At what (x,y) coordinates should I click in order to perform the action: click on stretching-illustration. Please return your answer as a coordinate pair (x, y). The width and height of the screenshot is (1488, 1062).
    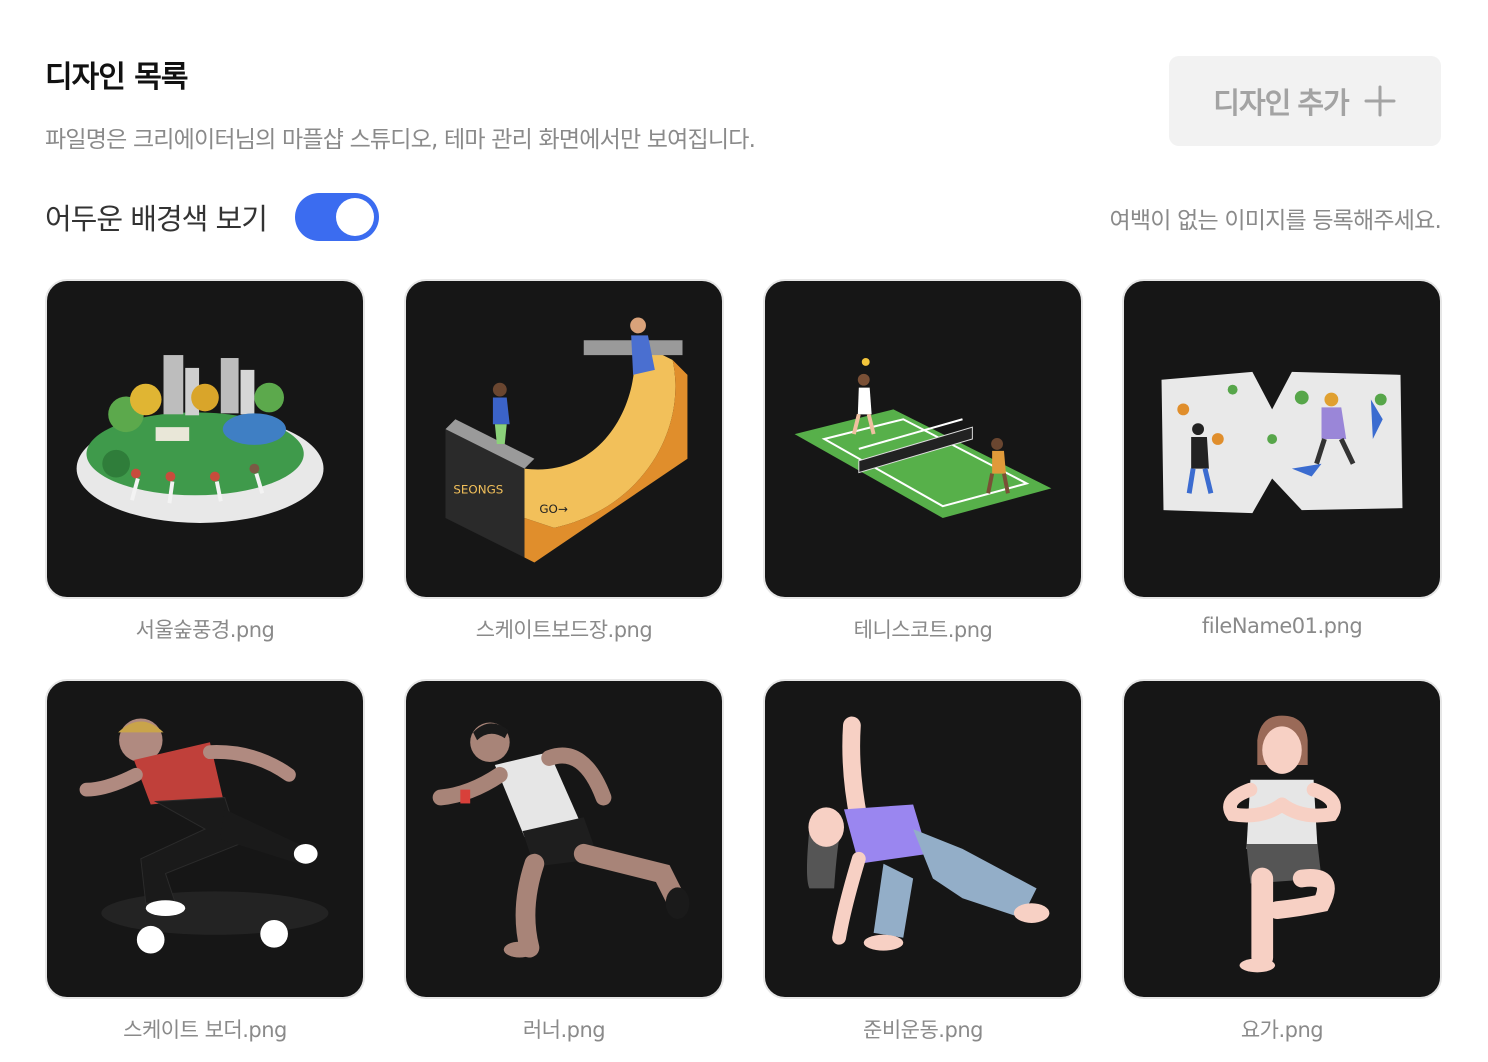
    Looking at the image, I should click on (928, 833).